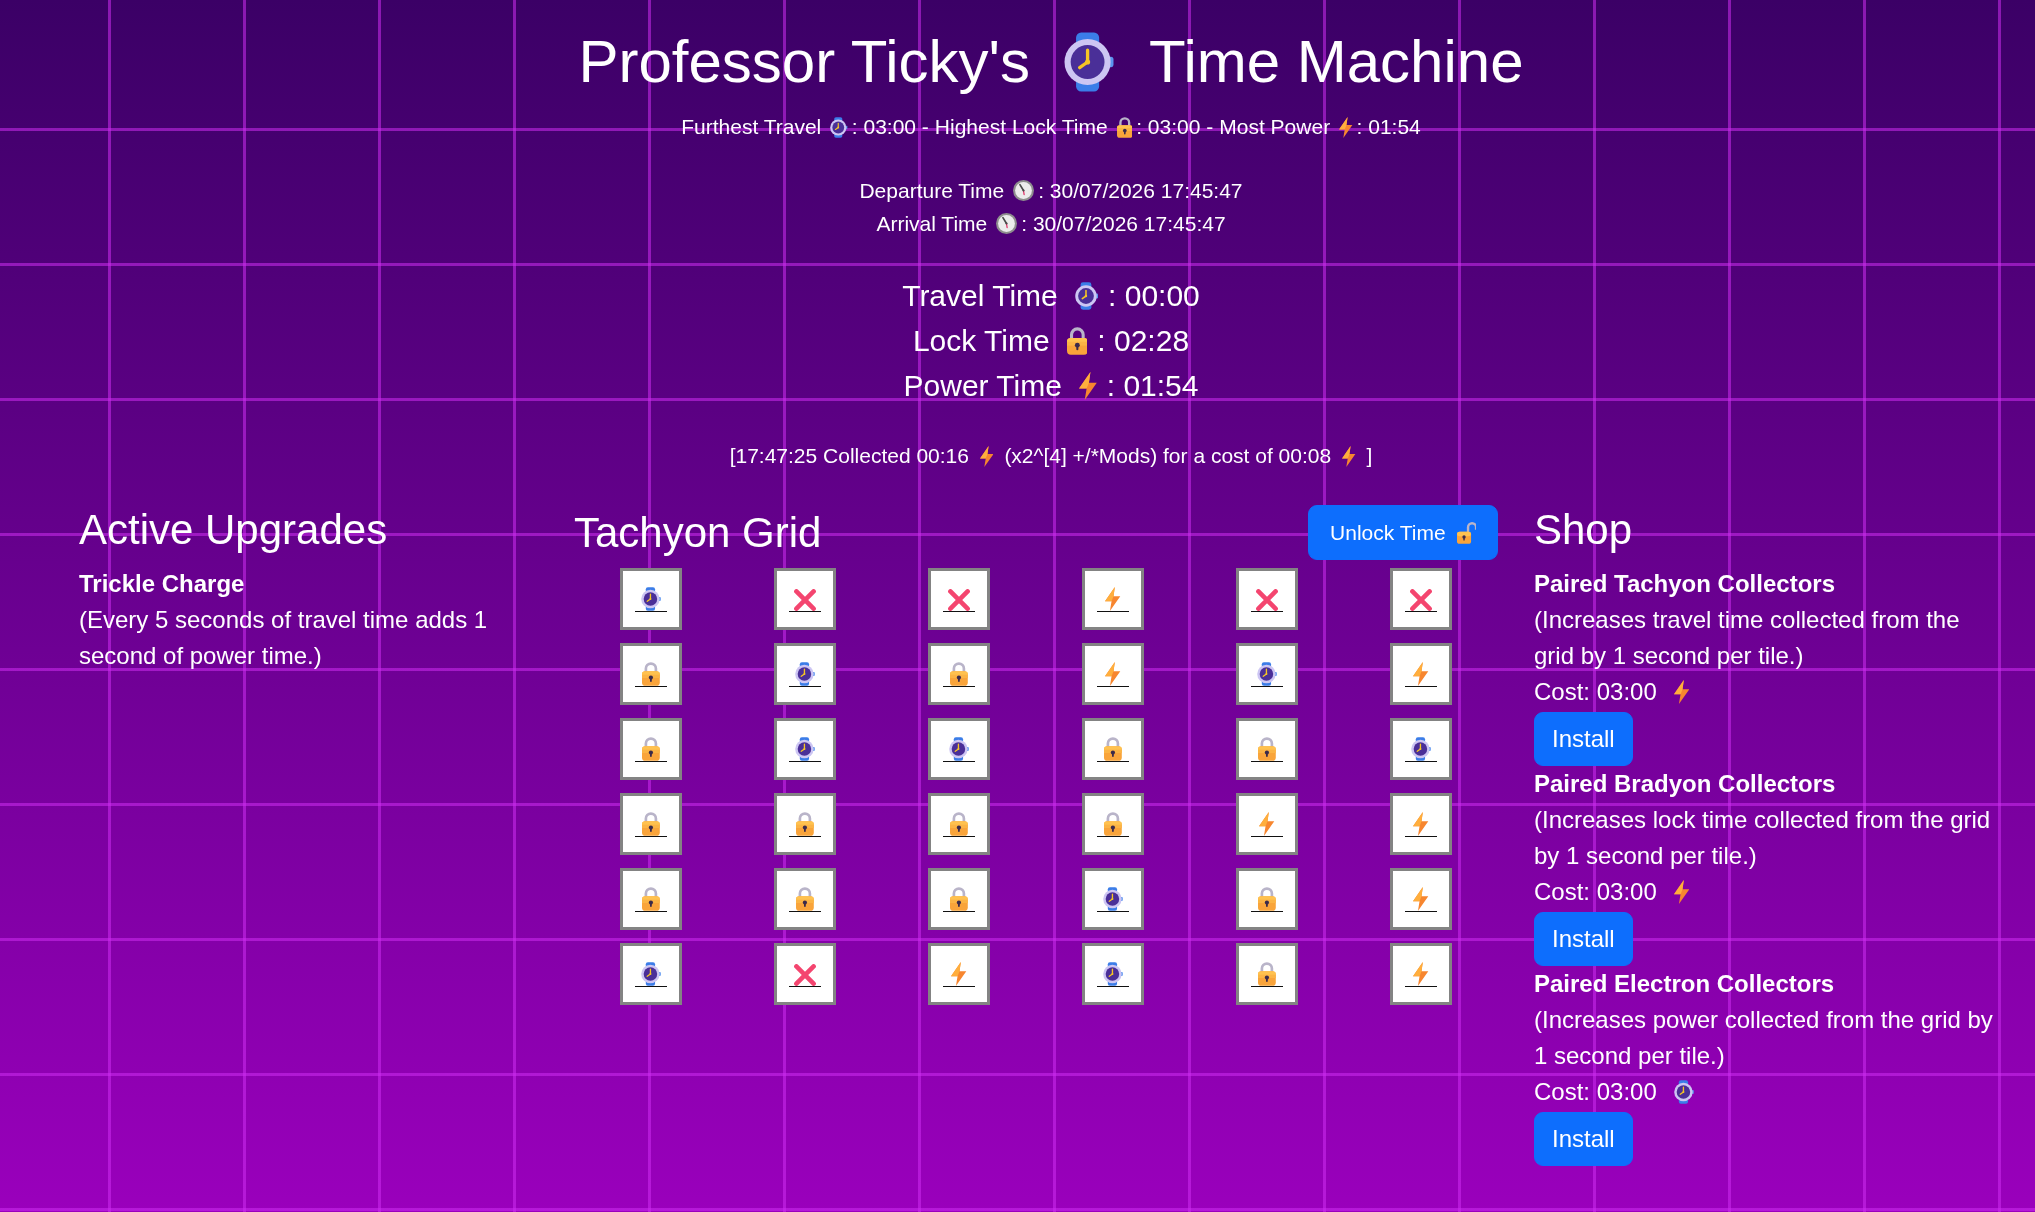  What do you see at coordinates (1275, 127) in the screenshot?
I see `record-label: Most Power` at bounding box center [1275, 127].